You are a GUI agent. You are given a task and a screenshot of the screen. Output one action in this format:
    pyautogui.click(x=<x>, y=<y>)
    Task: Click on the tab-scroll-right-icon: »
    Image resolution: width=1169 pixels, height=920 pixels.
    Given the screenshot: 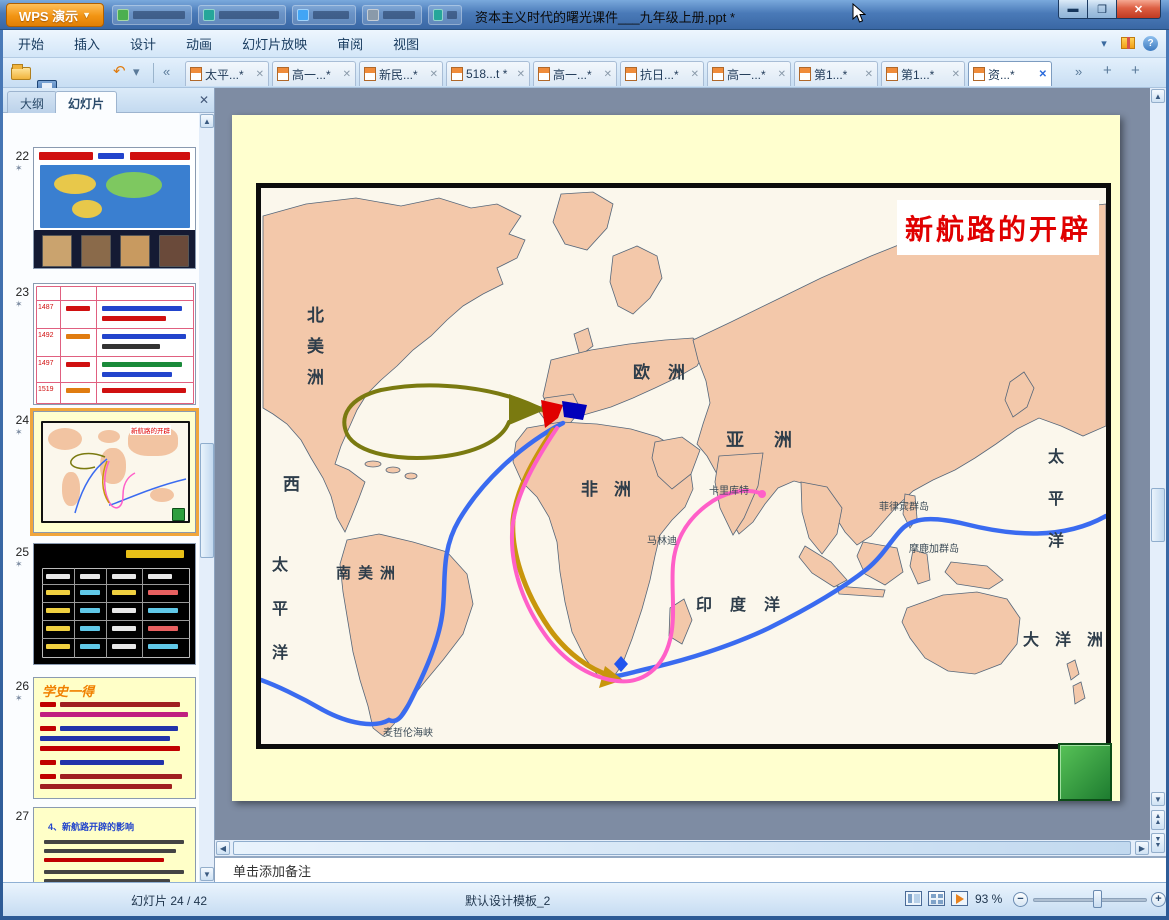 What is the action you would take?
    pyautogui.click(x=1078, y=71)
    